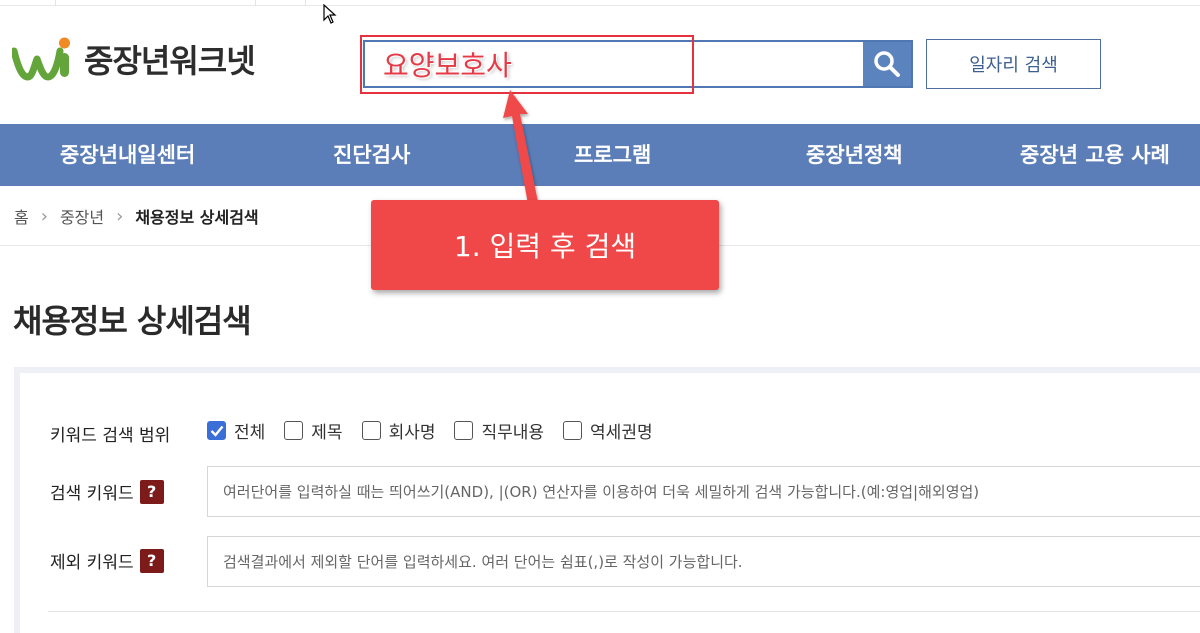  I want to click on breadcrumb: 홈 › 중장년 › 채용정보 상세검색, so click(136, 216).